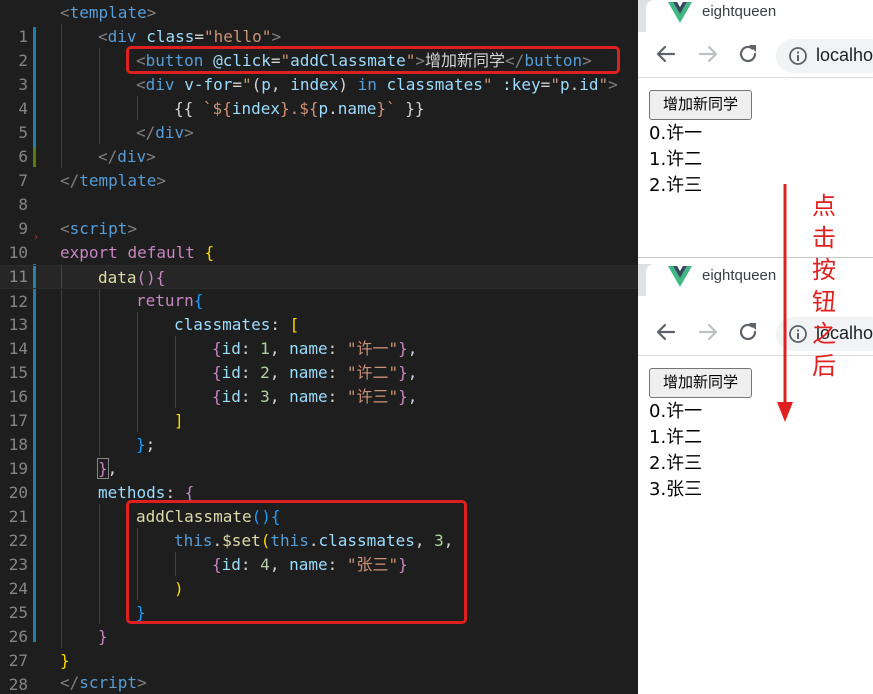 The image size is (873, 694). Describe the element at coordinates (319, 311) in the screenshot. I see `code-line: 13 return{` at that location.